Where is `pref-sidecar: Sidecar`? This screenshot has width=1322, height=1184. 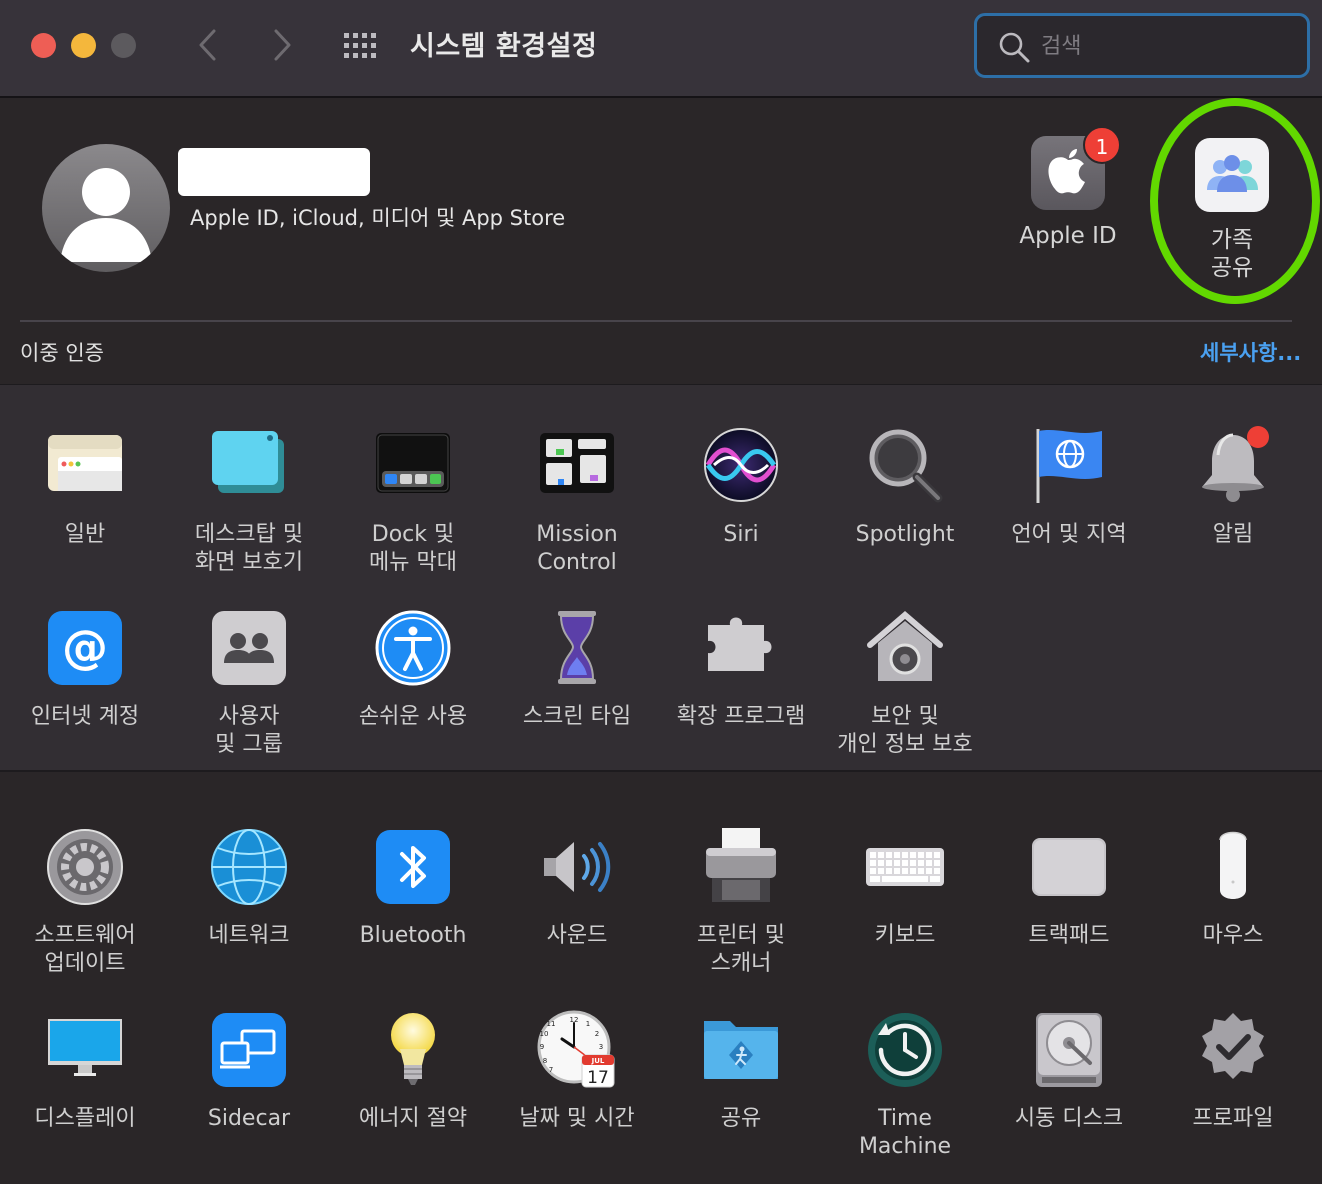 pref-sidecar: Sidecar is located at coordinates (249, 1071).